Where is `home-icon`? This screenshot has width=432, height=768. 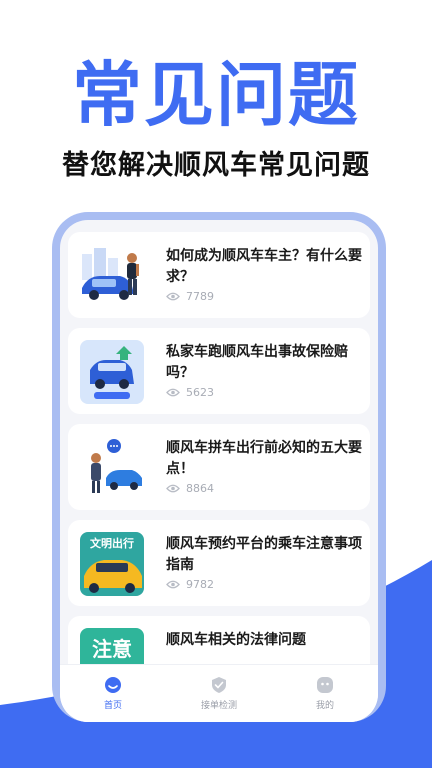 home-icon is located at coordinates (113, 685).